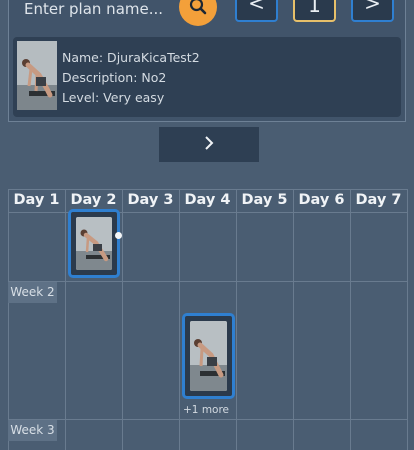  I want to click on plan-name: Name: DjuraKicaTest2, so click(131, 57).